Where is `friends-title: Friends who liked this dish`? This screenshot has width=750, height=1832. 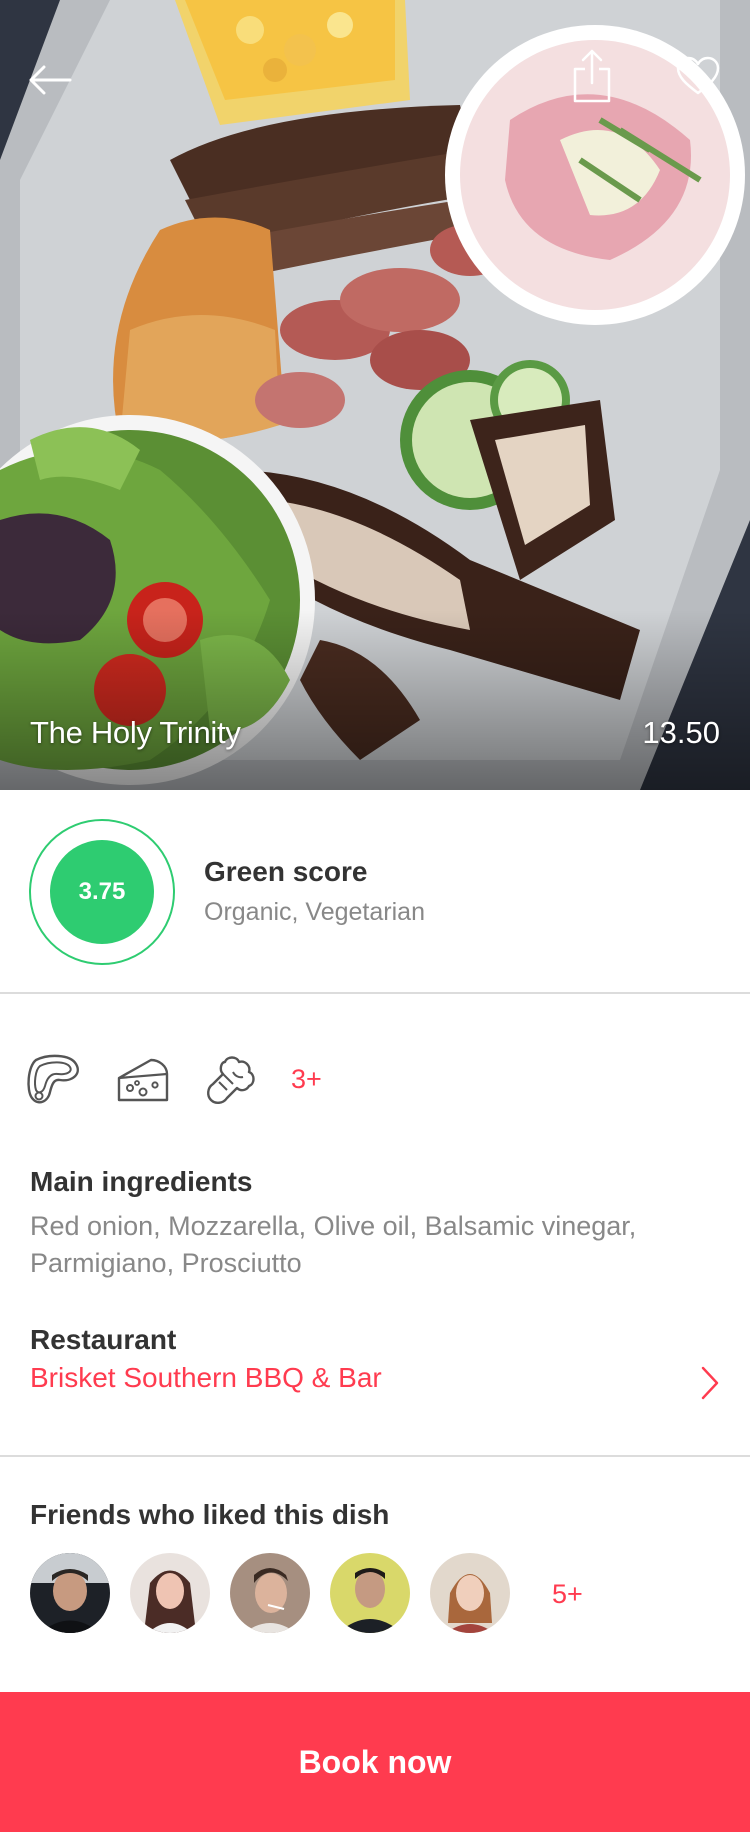 friends-title: Friends who liked this dish is located at coordinates (210, 1514).